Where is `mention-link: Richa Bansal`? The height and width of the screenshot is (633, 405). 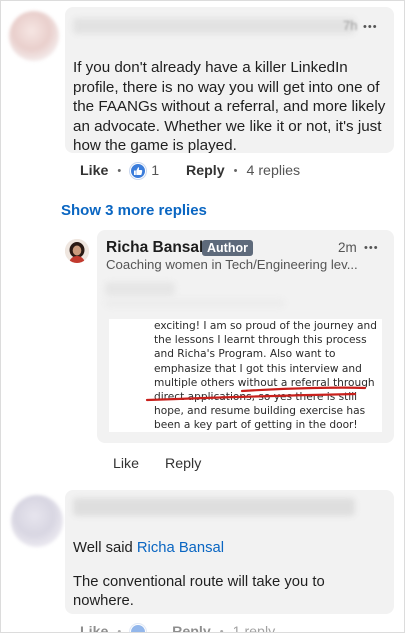 mention-link: Richa Bansal is located at coordinates (180, 548).